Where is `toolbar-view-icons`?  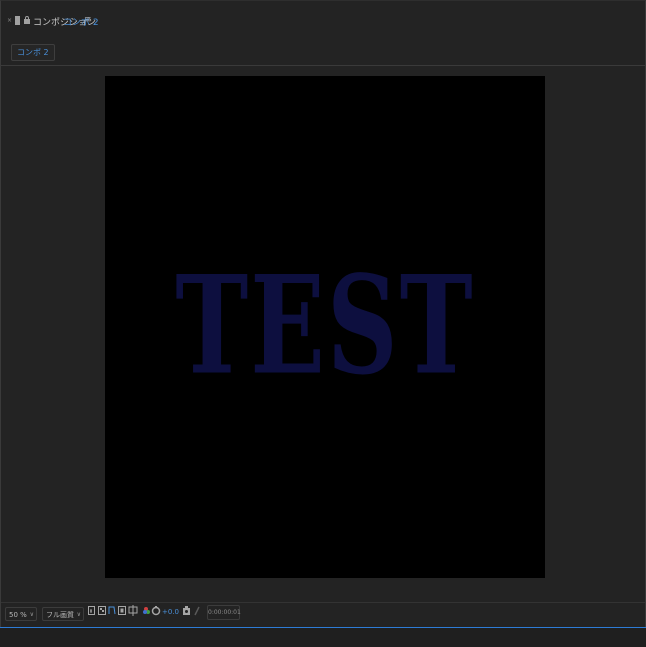
toolbar-view-icons is located at coordinates (113, 610).